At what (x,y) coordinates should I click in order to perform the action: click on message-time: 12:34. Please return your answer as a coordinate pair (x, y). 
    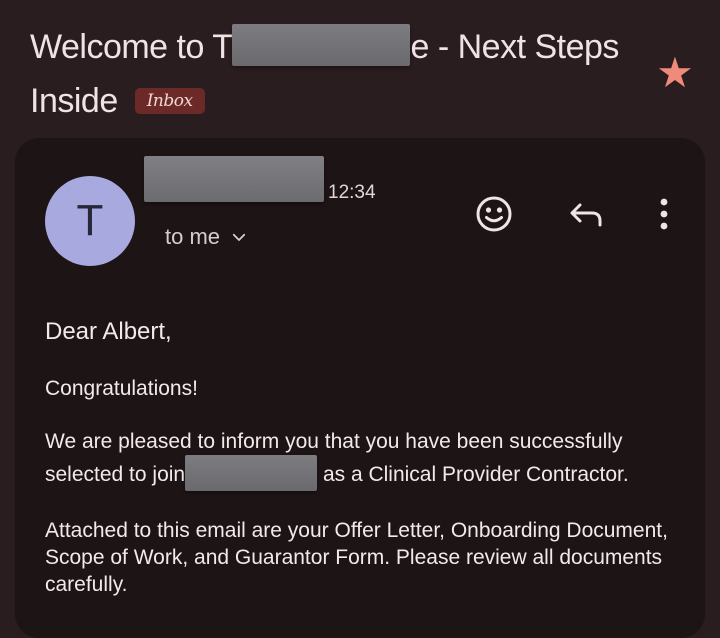
    Looking at the image, I should click on (352, 192).